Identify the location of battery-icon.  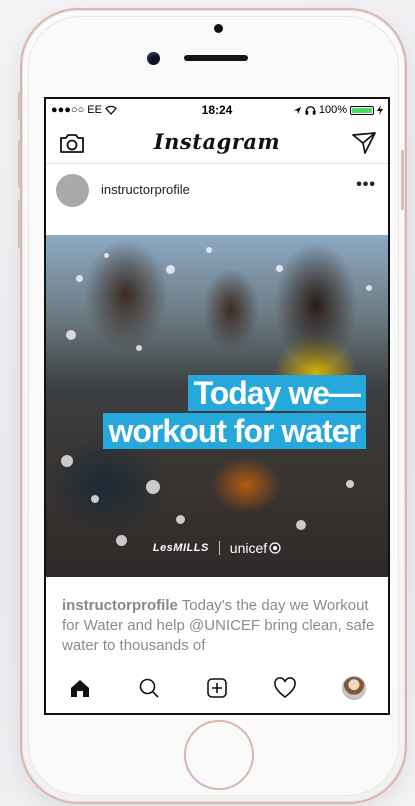
(361, 110).